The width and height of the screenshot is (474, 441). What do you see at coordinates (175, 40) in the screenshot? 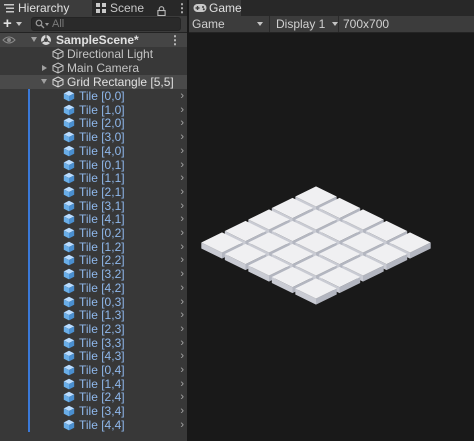
I see `scene-menu-kebab-icon: ⋮` at bounding box center [175, 40].